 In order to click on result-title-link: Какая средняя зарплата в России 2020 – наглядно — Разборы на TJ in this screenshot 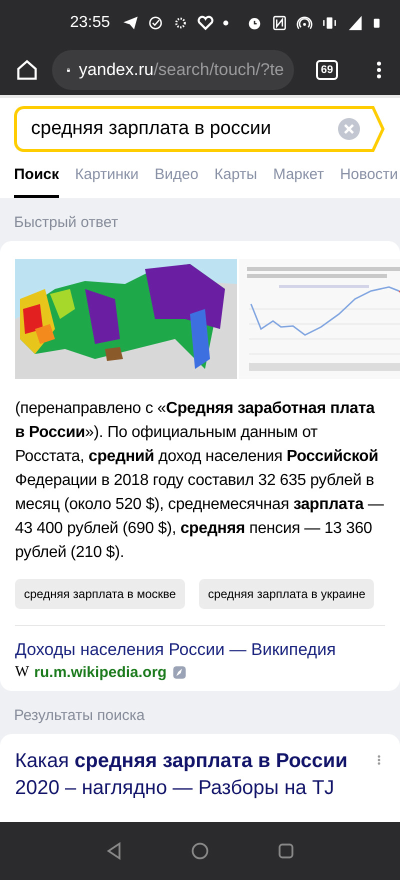, I will do `click(190, 785)`.